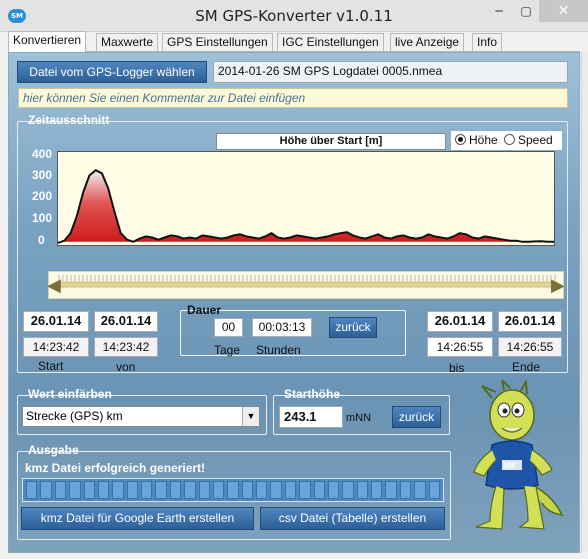 The height and width of the screenshot is (559, 588). What do you see at coordinates (126, 347) in the screenshot?
I see `von-time: 14:23:42` at bounding box center [126, 347].